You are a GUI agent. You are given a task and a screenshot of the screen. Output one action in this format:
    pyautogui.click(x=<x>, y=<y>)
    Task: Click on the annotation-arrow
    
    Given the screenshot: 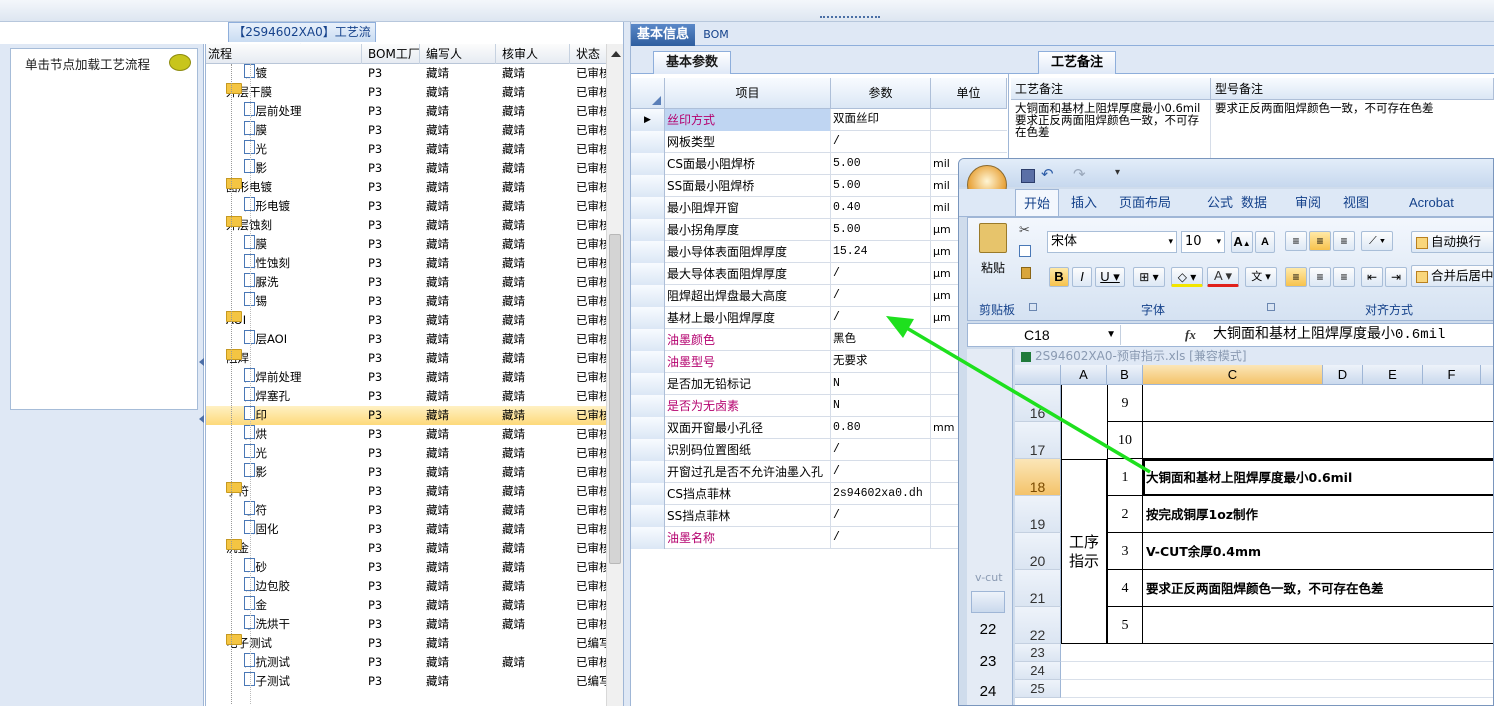 What is the action you would take?
    pyautogui.click(x=1018, y=395)
    